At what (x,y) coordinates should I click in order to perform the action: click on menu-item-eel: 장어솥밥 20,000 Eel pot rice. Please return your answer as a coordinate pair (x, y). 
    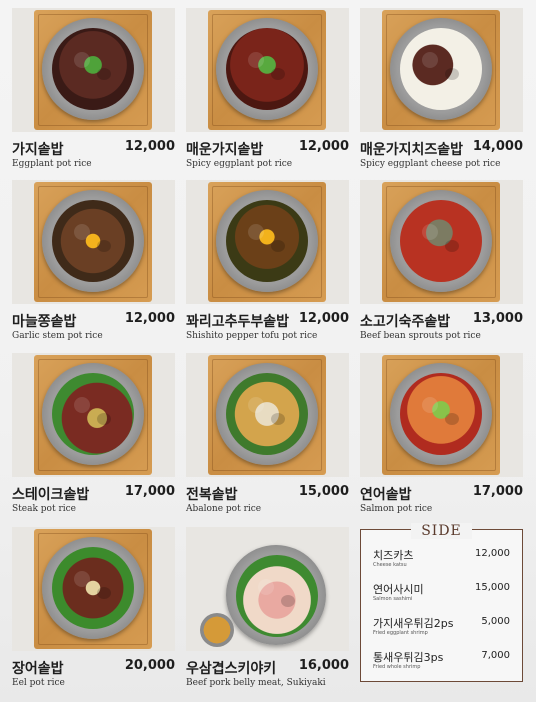
    Looking at the image, I should click on (93, 607).